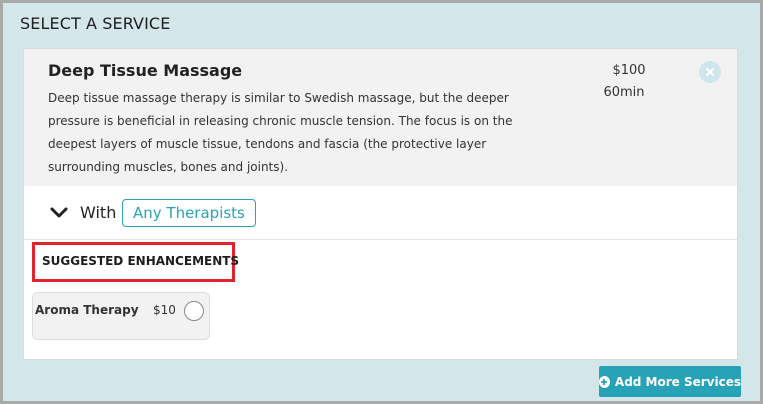  I want to click on therapist-select-button: Any Therapists, so click(189, 213).